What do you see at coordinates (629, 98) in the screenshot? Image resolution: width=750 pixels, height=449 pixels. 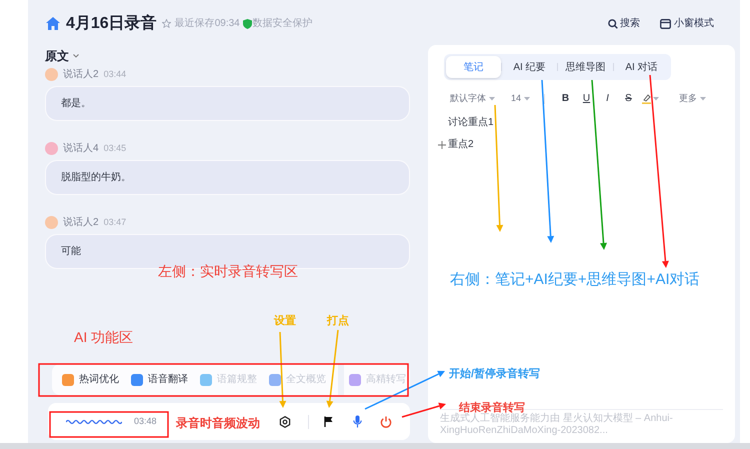 I see `format-button: S` at bounding box center [629, 98].